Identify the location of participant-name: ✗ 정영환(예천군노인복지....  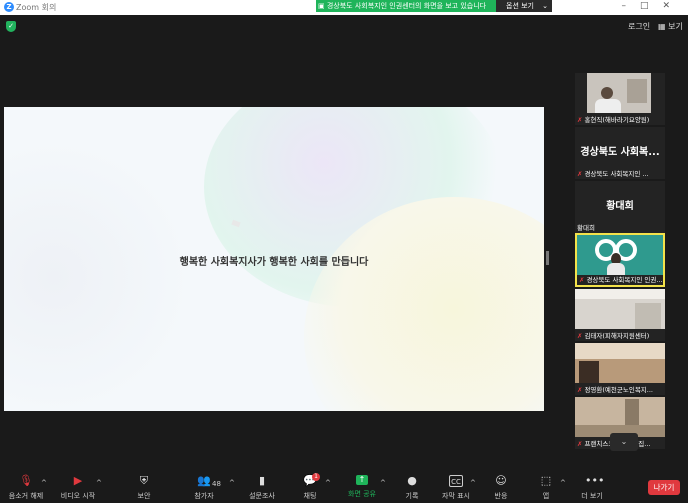
(615, 390).